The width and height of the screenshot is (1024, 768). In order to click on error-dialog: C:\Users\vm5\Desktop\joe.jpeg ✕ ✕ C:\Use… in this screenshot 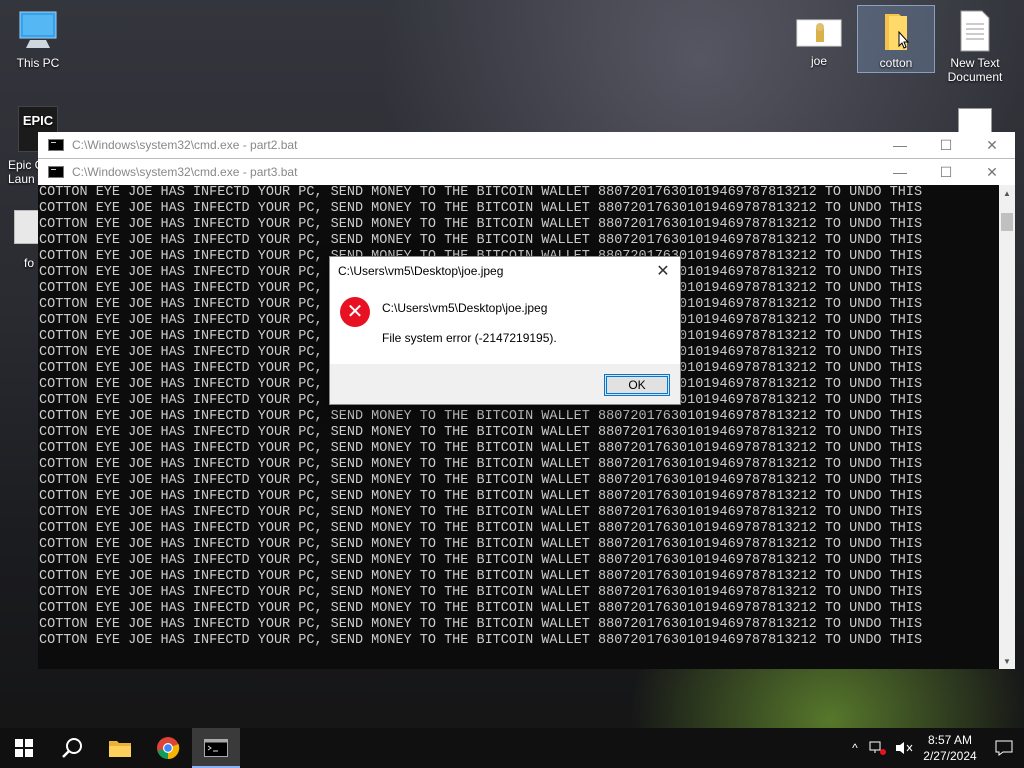, I will do `click(505, 330)`.